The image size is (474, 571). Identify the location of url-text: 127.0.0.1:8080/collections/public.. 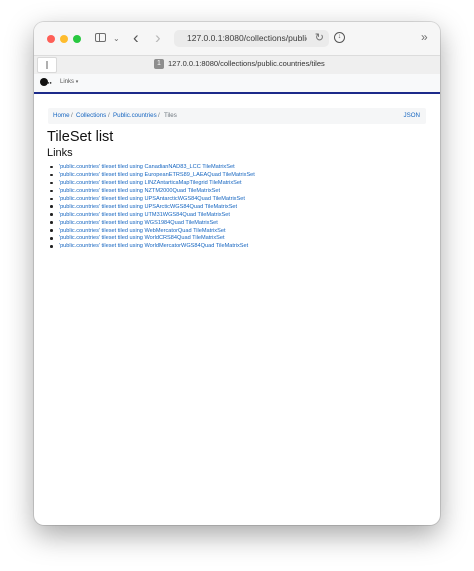
(247, 38).